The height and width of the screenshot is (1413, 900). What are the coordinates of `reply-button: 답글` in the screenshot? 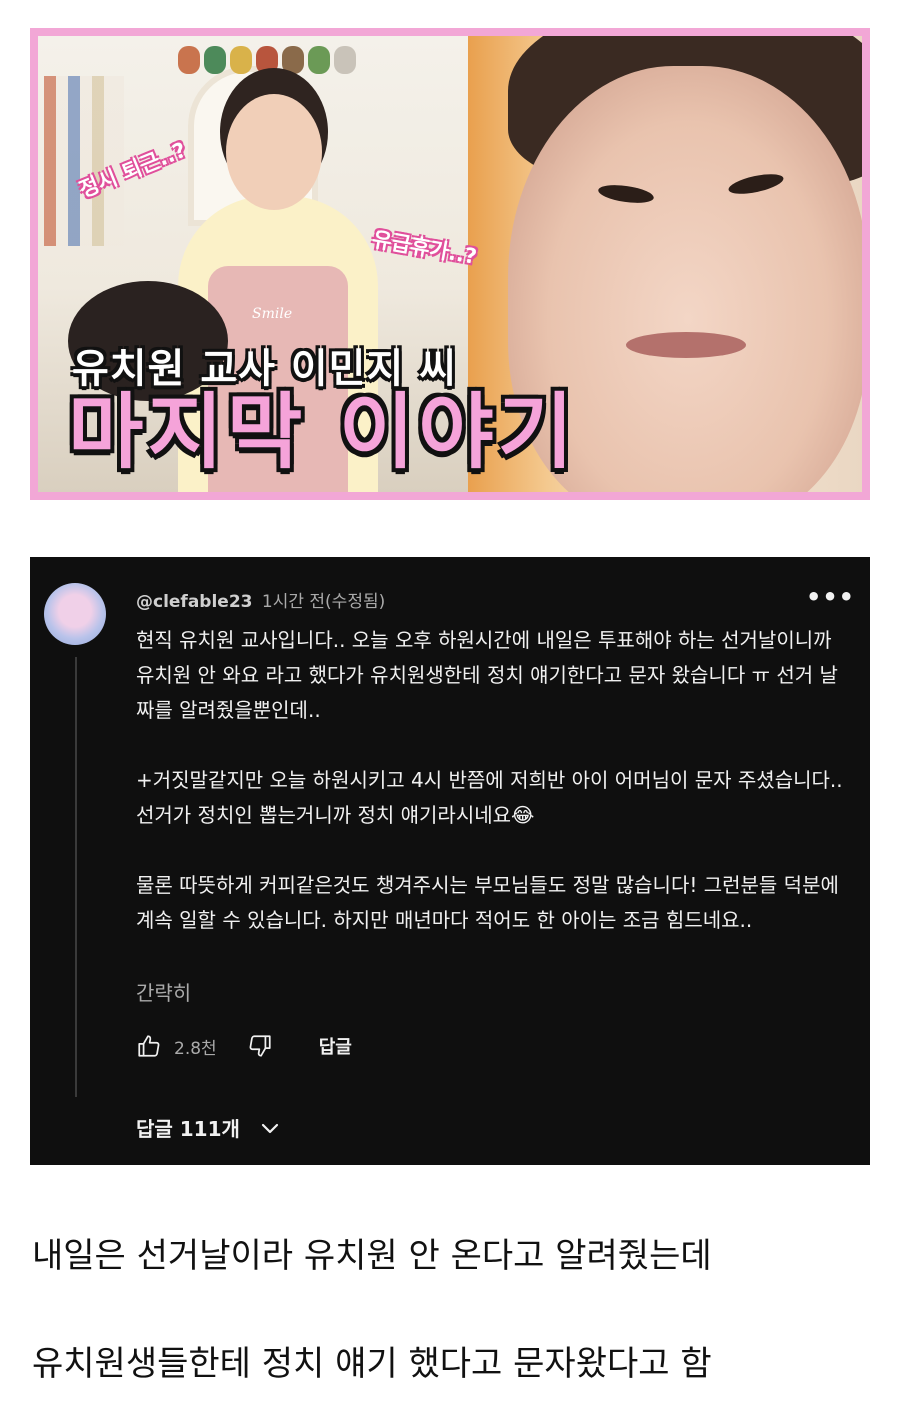 It's located at (335, 1046).